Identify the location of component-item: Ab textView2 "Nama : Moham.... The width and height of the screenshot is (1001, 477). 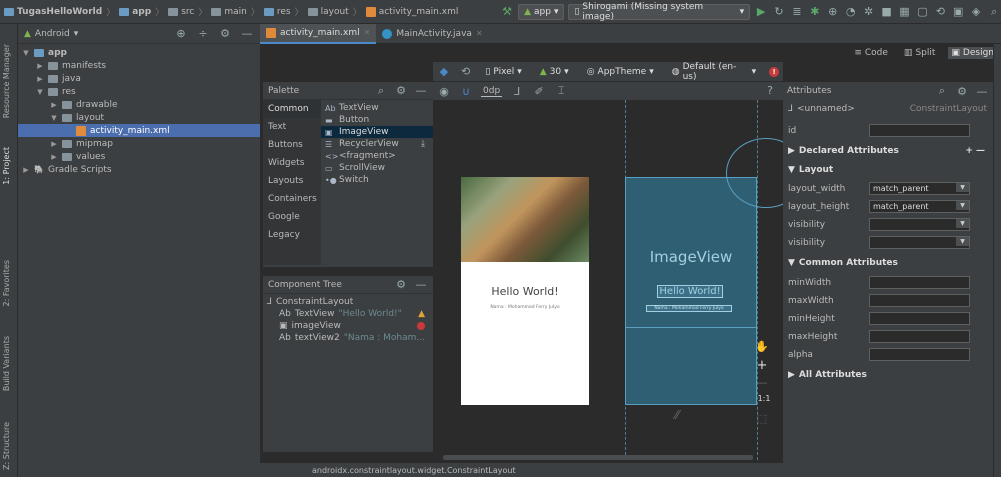
(348, 338).